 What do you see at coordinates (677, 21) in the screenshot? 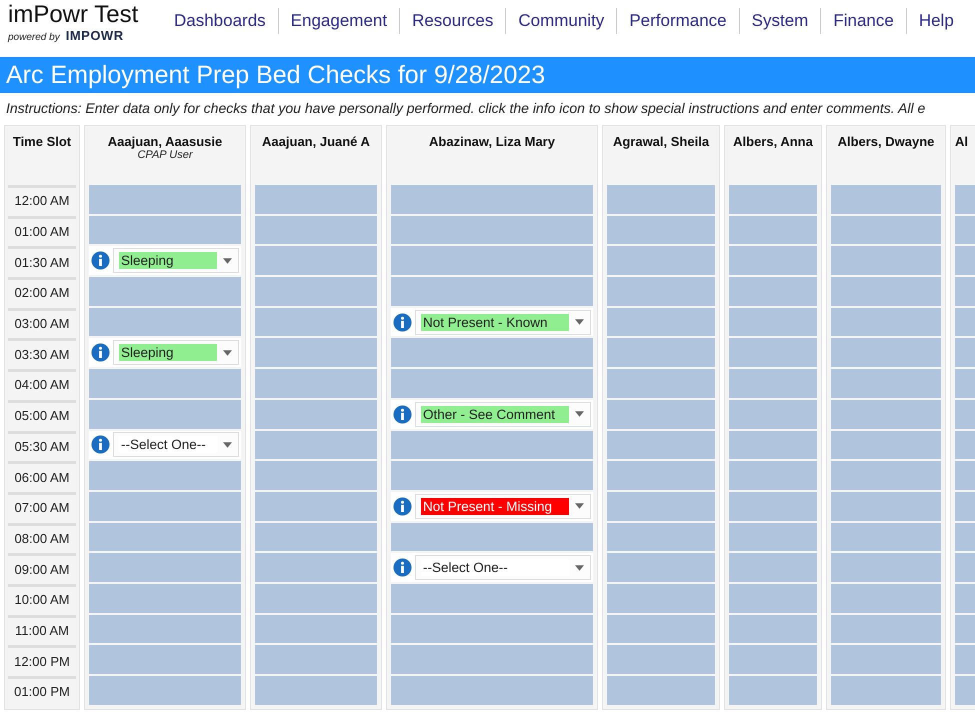
I see `nav-link: Performance` at bounding box center [677, 21].